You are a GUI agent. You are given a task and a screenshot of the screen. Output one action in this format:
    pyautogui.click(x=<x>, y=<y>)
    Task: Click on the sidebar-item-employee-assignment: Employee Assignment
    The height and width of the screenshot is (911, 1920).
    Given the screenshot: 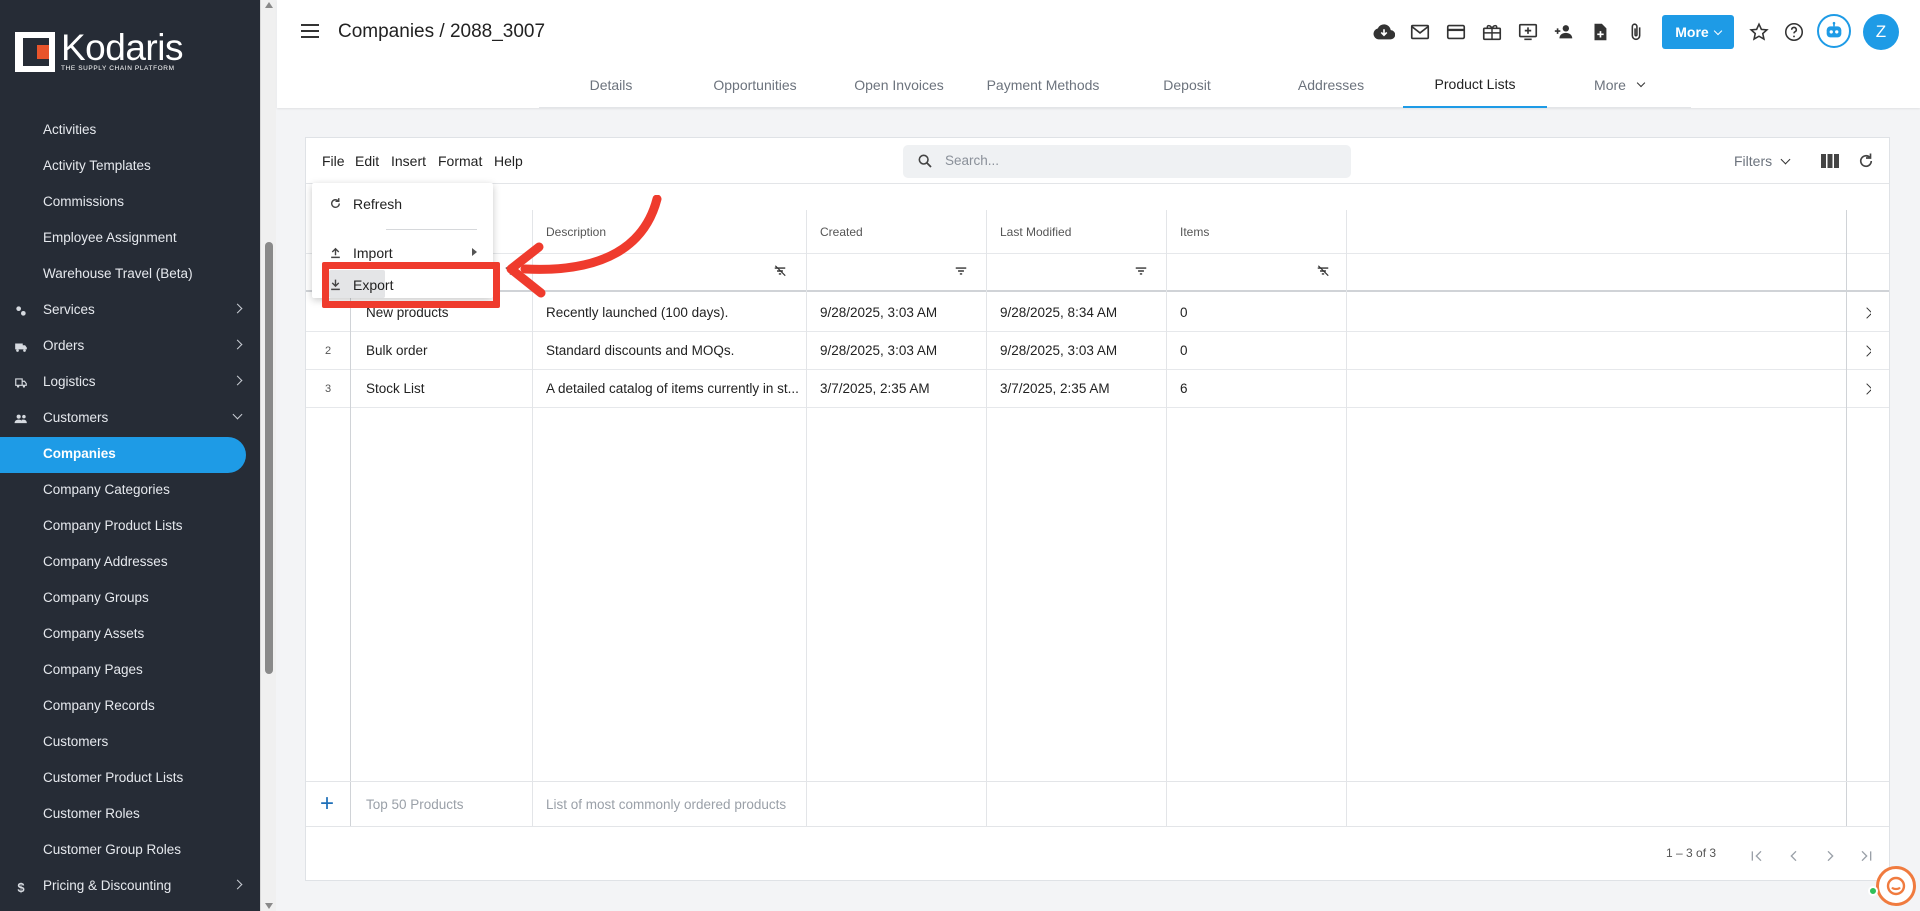 What is the action you would take?
    pyautogui.click(x=123, y=239)
    